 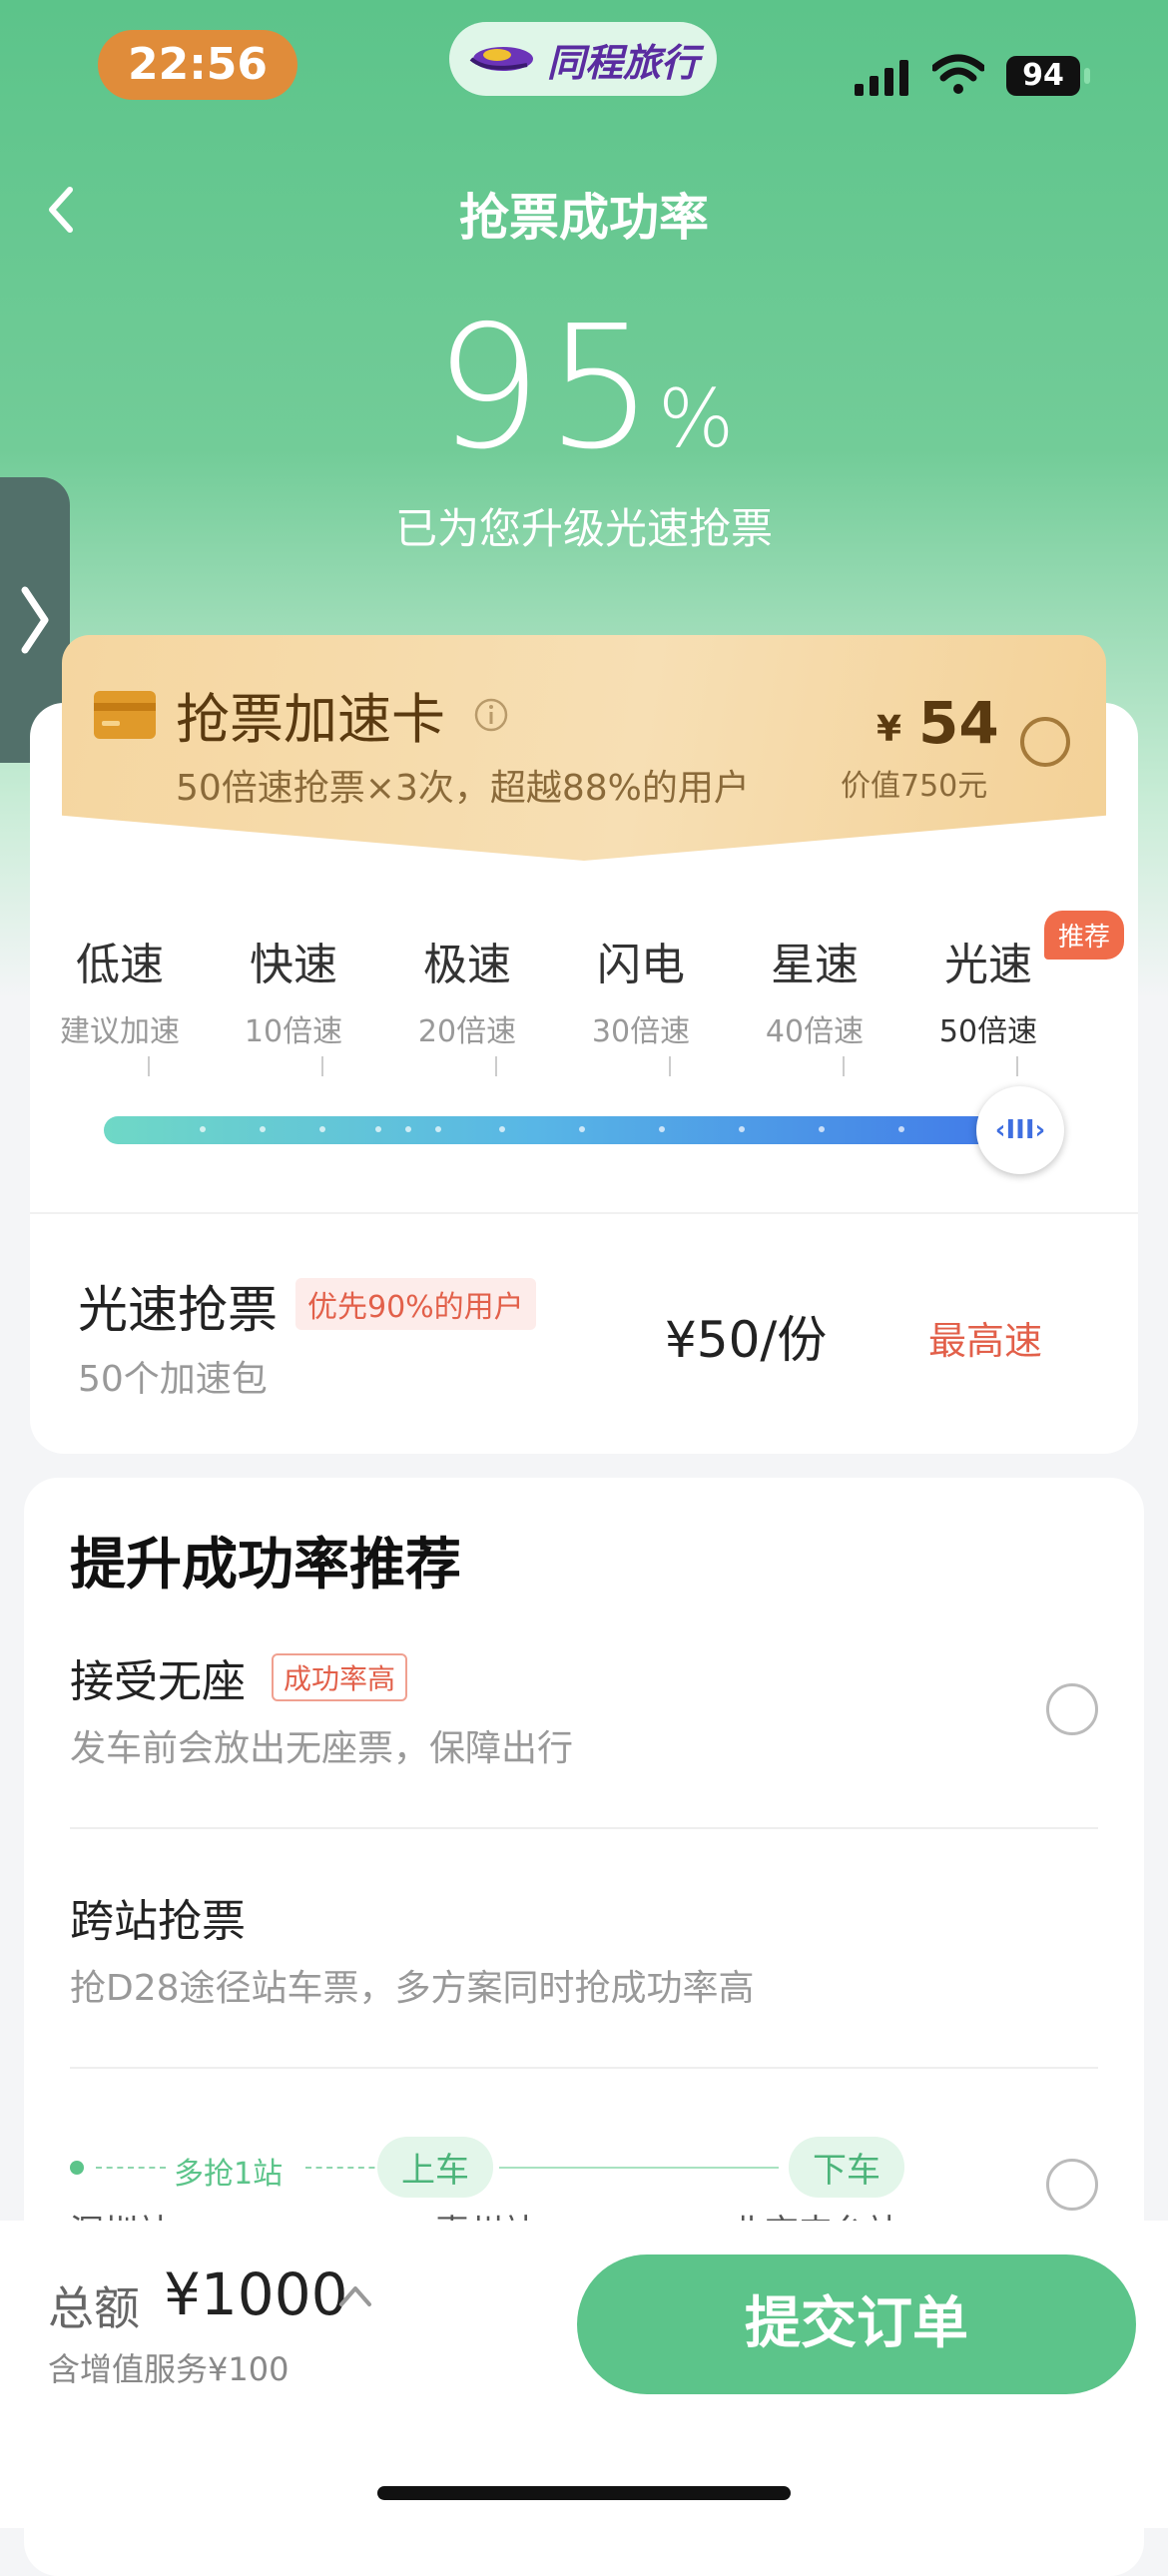 I want to click on speed-level-multiplier: 10倍速, so click(x=293, y=1031).